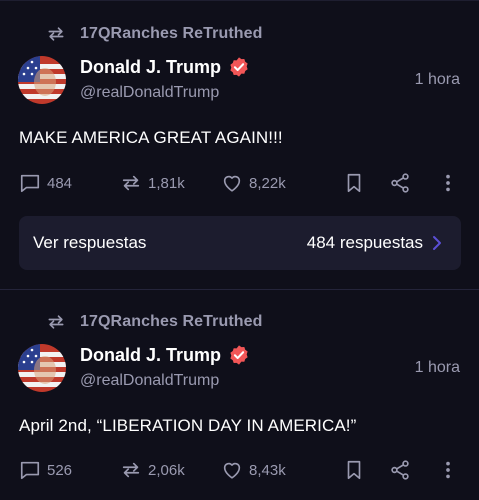 Image resolution: width=479 pixels, height=500 pixels. I want to click on view-replies-label: Ver respuestas, so click(90, 242).